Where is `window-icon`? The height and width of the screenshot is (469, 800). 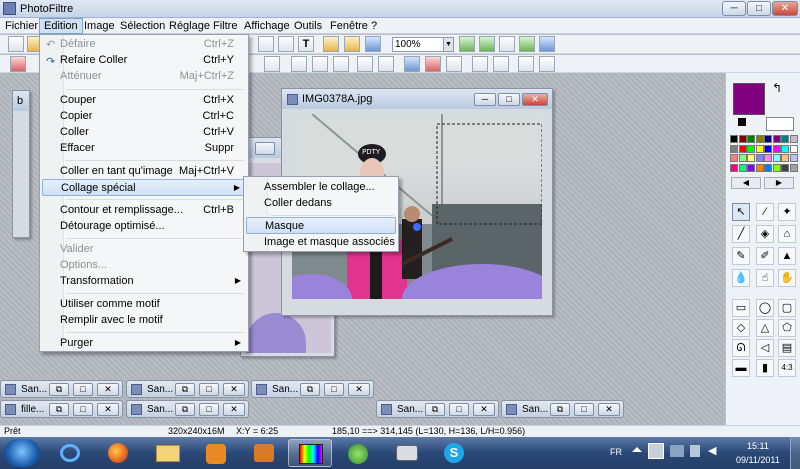 window-icon is located at coordinates (373, 44).